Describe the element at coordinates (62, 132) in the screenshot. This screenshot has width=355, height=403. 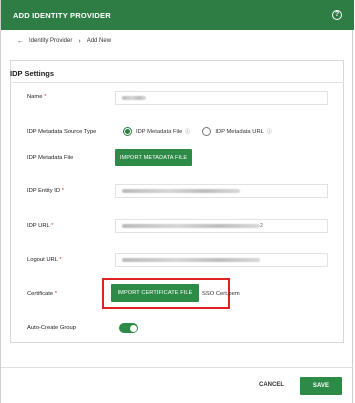
I see `metadata-source-label: IDP Metadata Source Type` at that location.